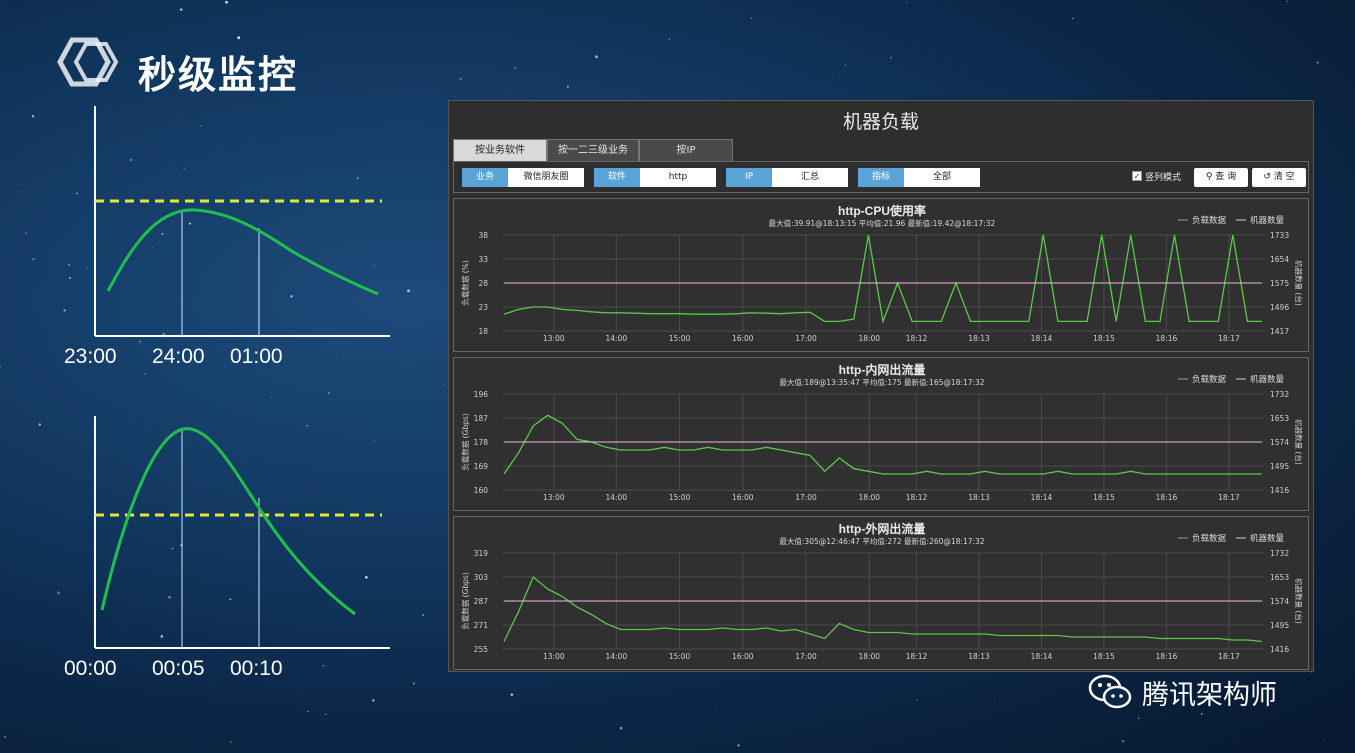 The image size is (1355, 753). What do you see at coordinates (500, 150) in the screenshot?
I see `tab-by-software: 按业务软件` at bounding box center [500, 150].